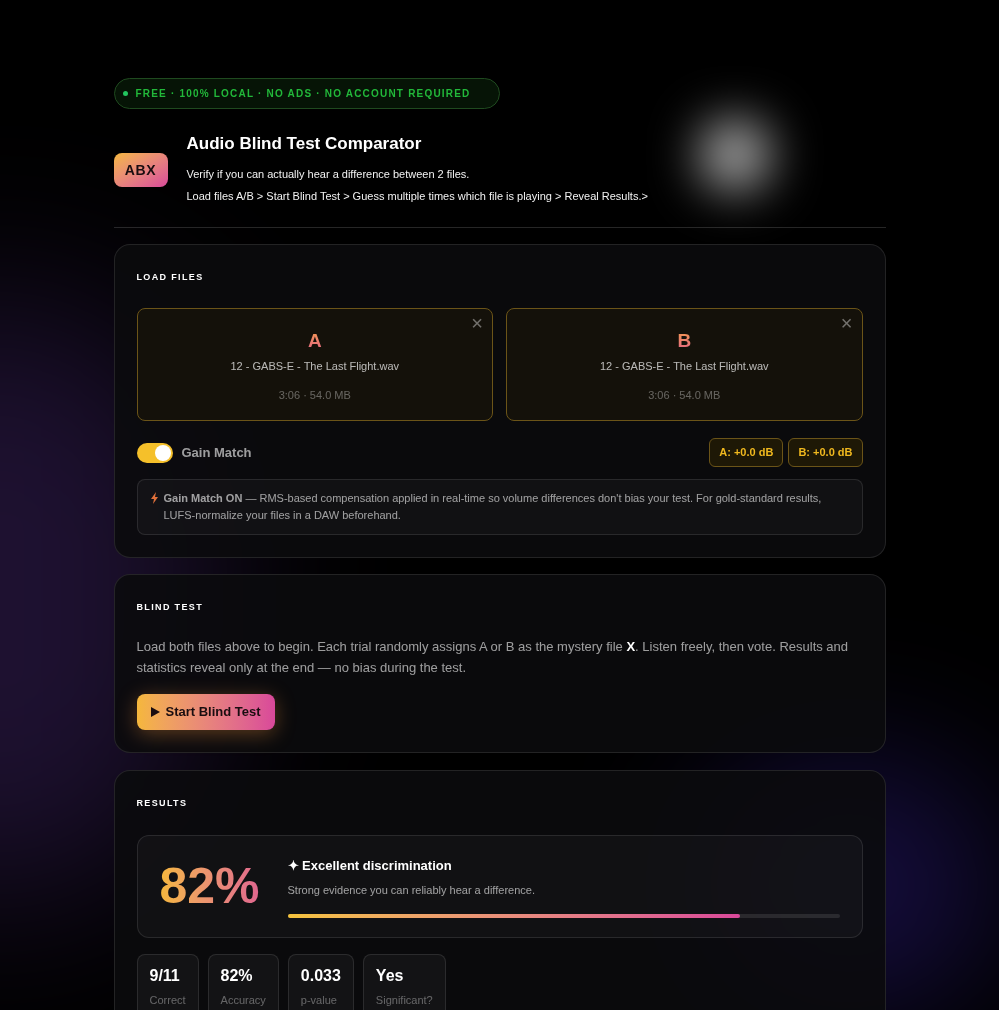 The width and height of the screenshot is (999, 1010). What do you see at coordinates (165, 976) in the screenshot?
I see `stat-value: 9/11` at bounding box center [165, 976].